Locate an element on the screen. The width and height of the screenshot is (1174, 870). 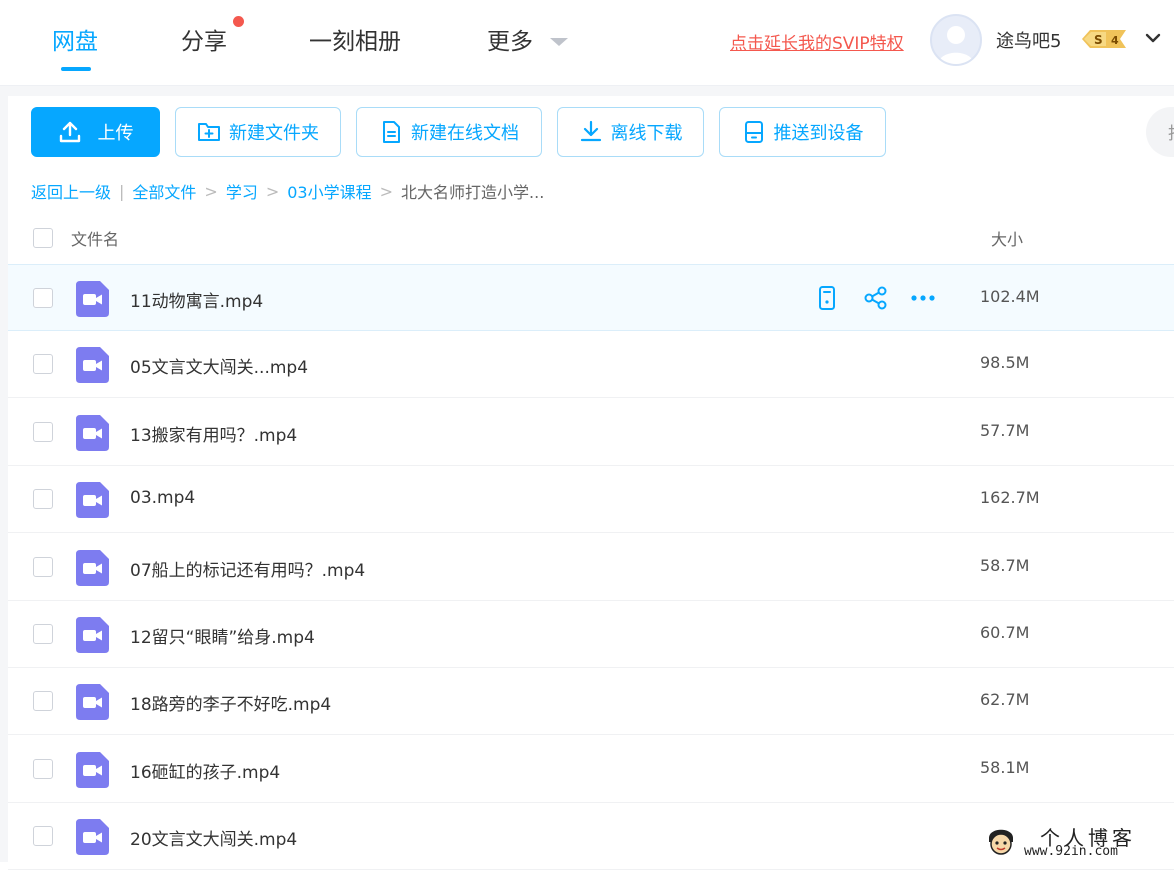
column-header-name: 文件名 is located at coordinates (95, 238).